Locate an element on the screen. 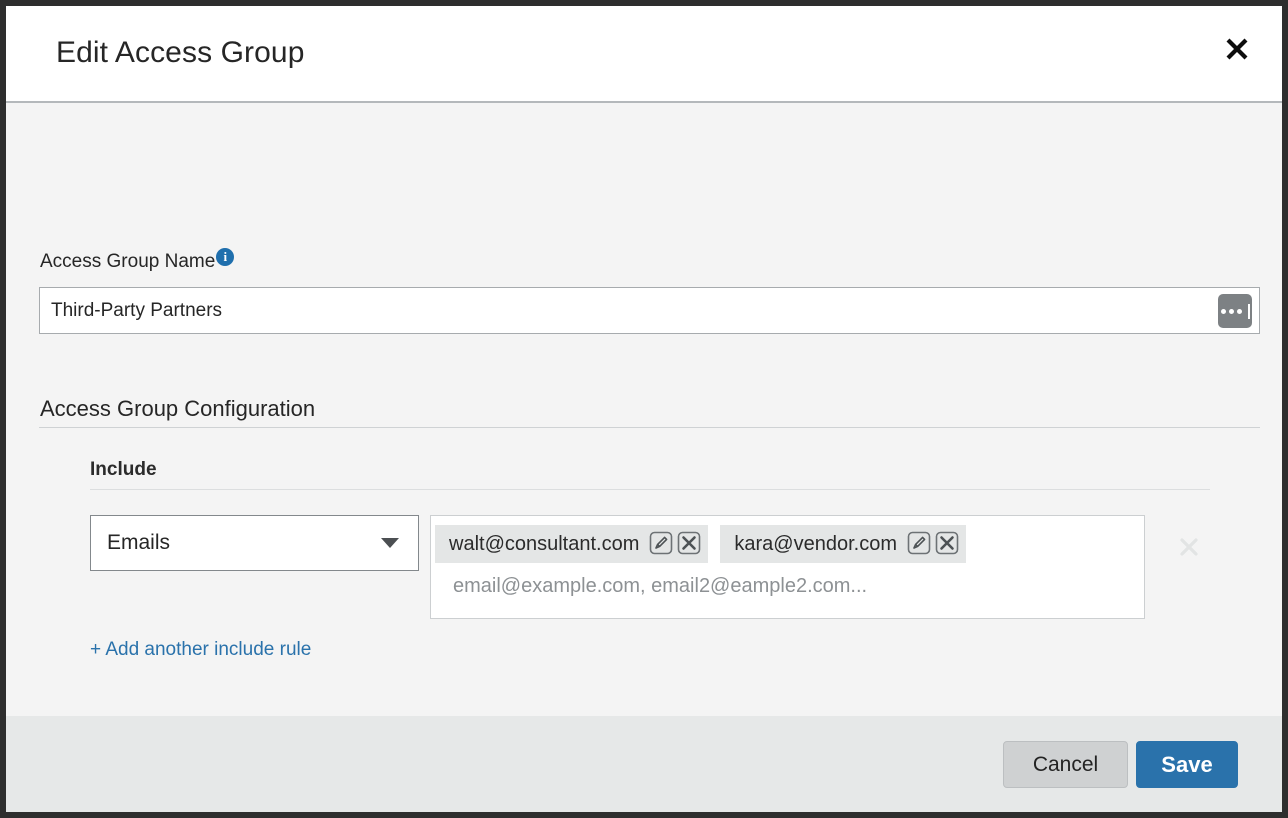  save-button: Save is located at coordinates (1187, 764).